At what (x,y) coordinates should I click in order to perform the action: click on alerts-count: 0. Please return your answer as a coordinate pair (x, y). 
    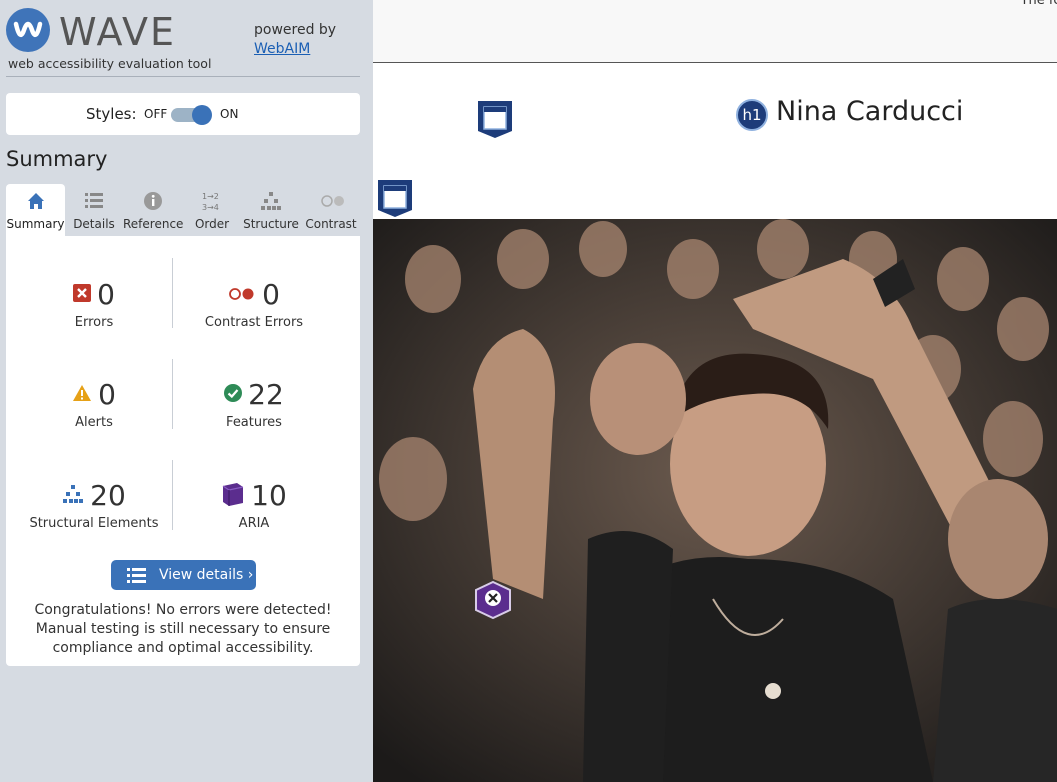
    Looking at the image, I should click on (107, 394).